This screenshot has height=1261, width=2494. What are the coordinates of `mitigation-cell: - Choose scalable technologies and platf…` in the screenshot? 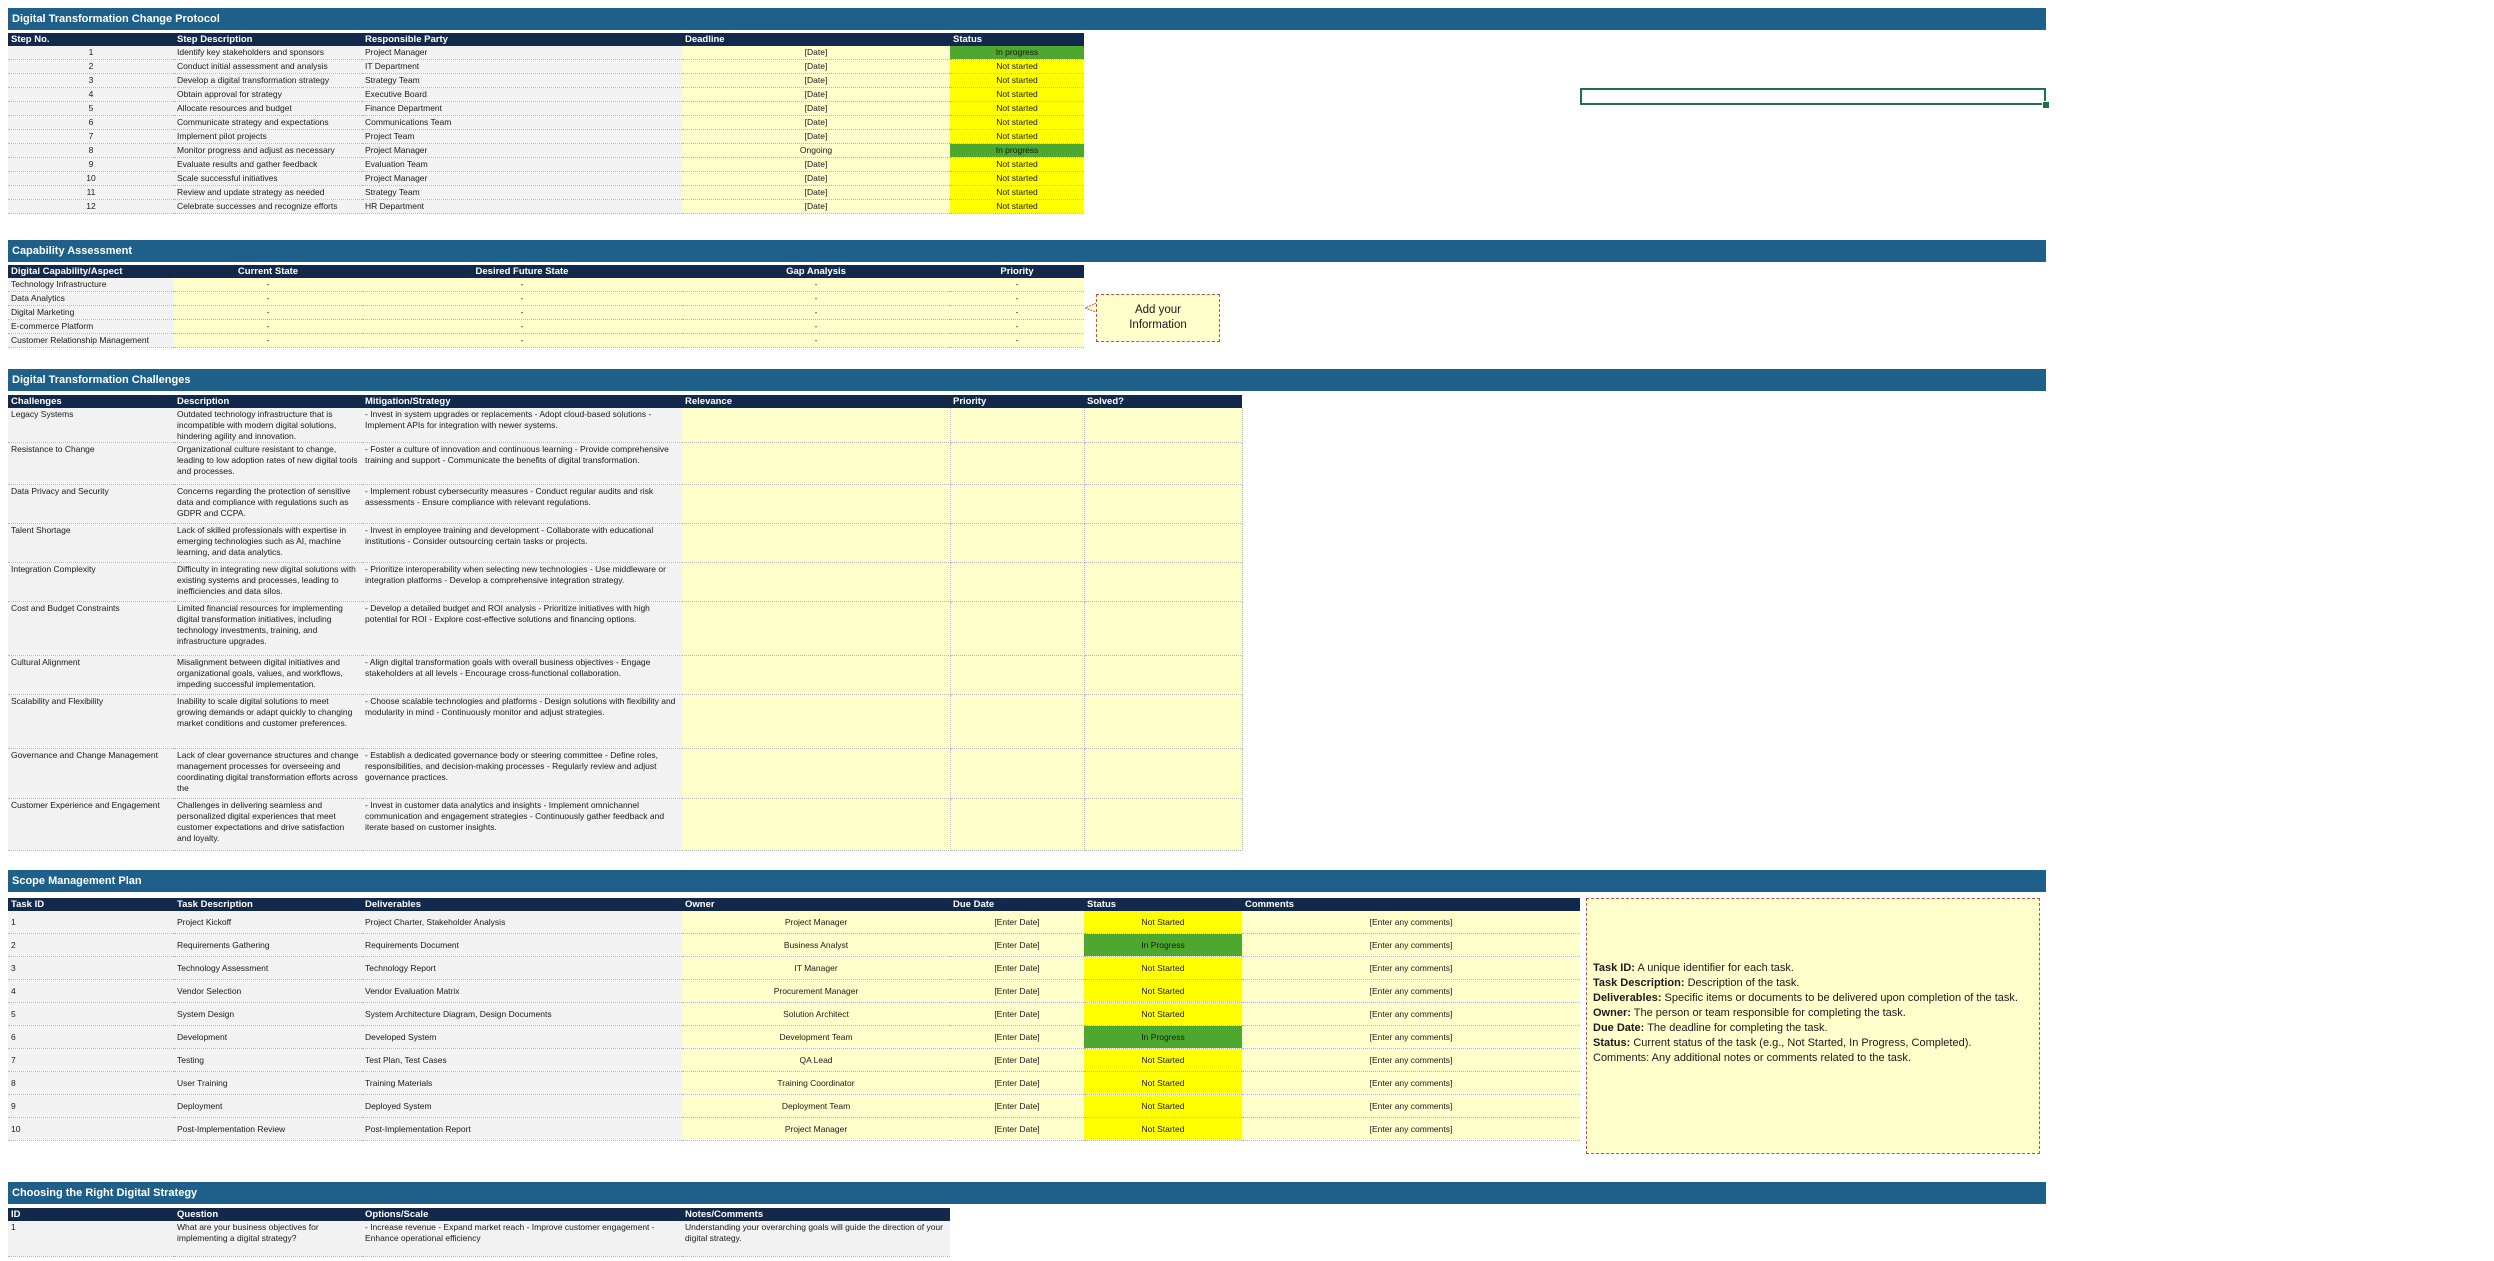 It's located at (522, 721).